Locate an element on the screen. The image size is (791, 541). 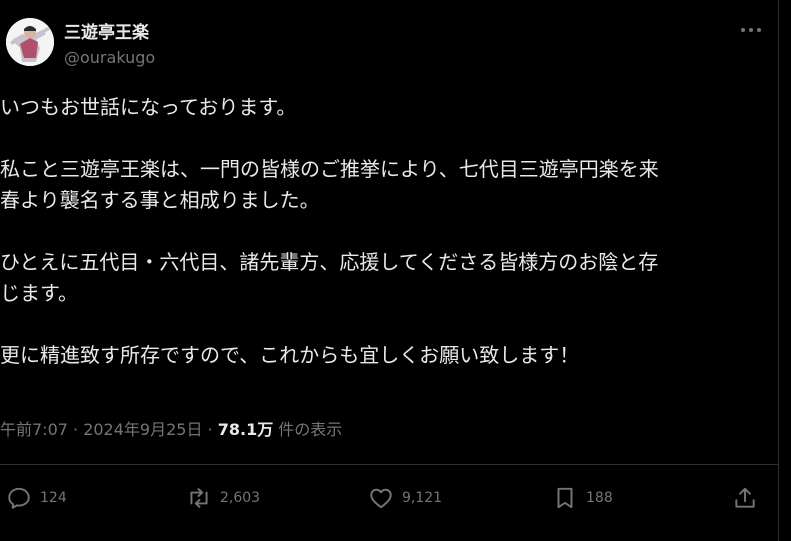
author-display-name: 三遊亭王楽 is located at coordinates (106, 30).